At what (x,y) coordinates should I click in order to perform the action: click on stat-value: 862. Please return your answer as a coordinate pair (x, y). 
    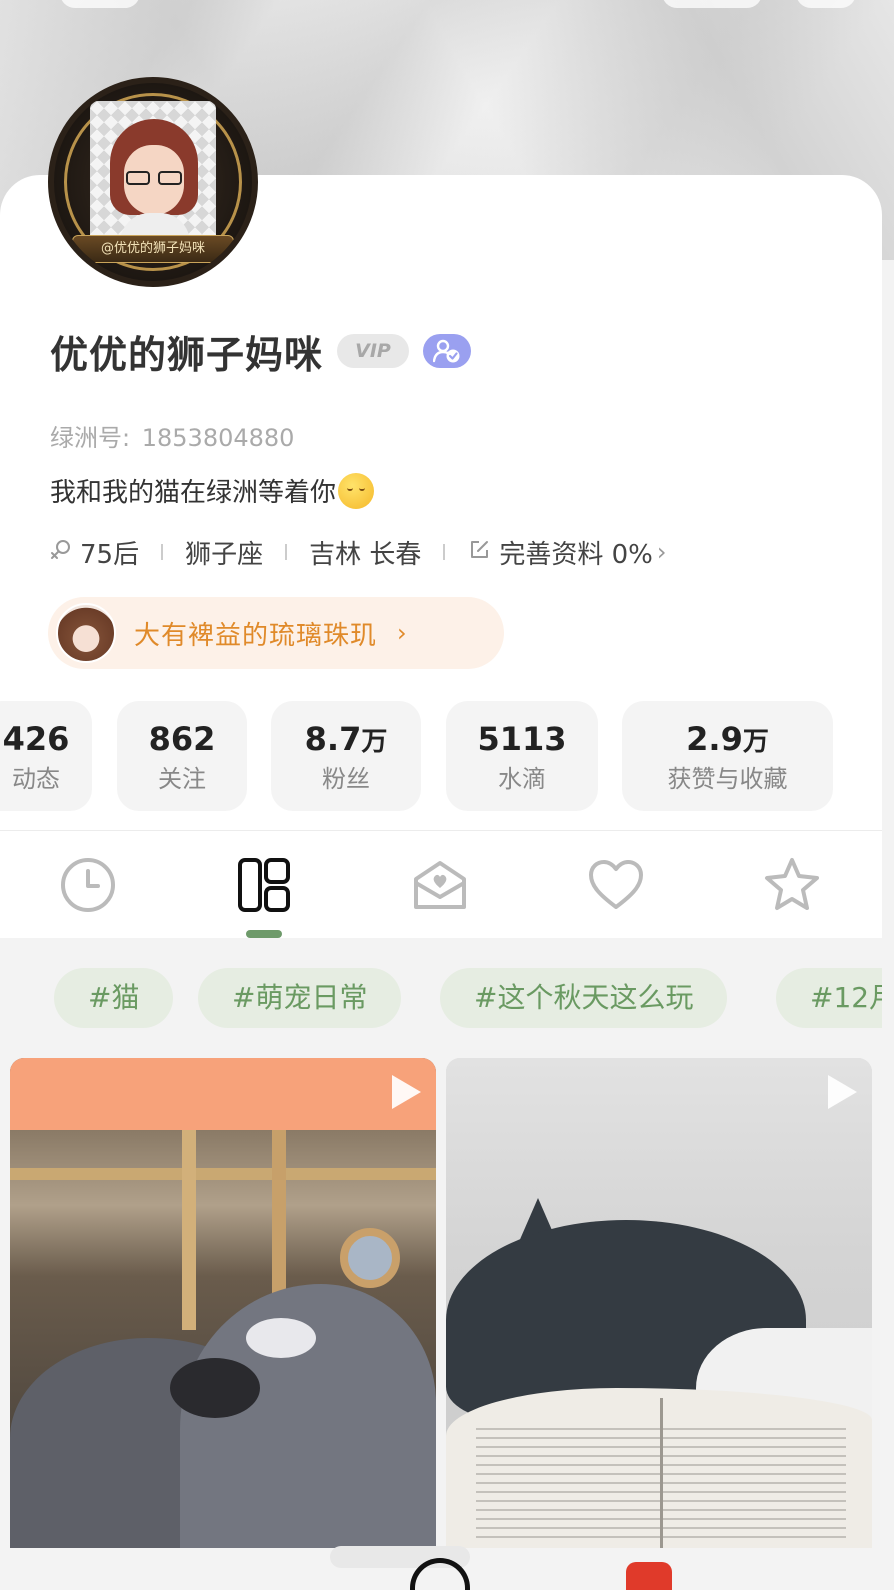
    Looking at the image, I should click on (182, 739).